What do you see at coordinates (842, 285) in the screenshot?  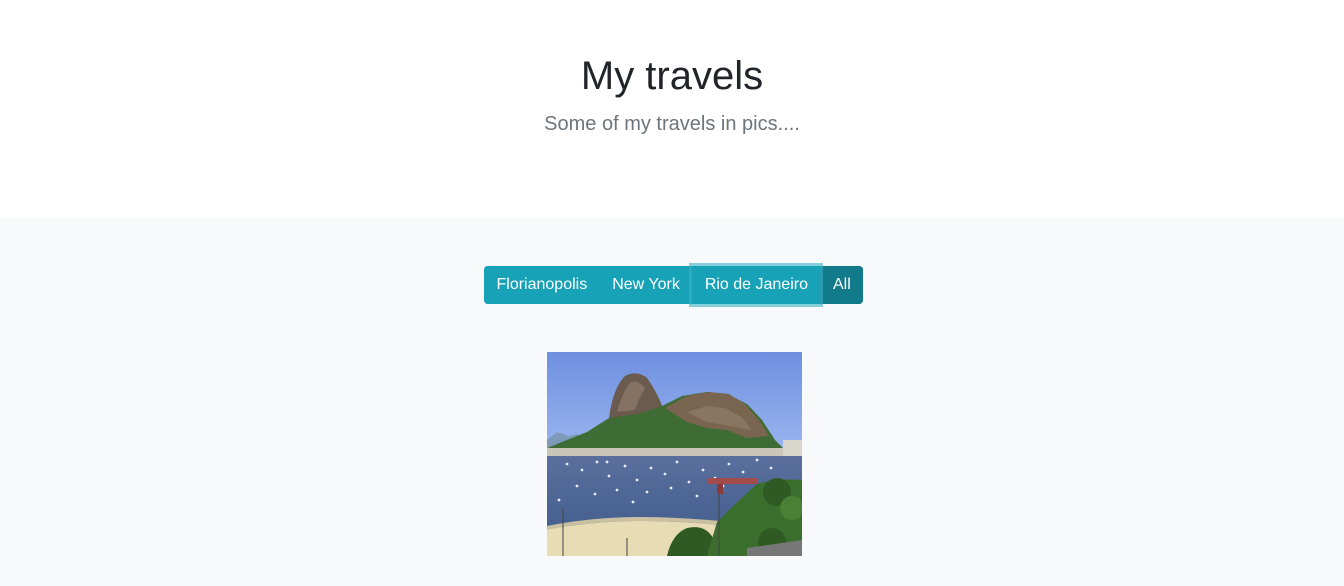 I see `filter-button-all: All` at bounding box center [842, 285].